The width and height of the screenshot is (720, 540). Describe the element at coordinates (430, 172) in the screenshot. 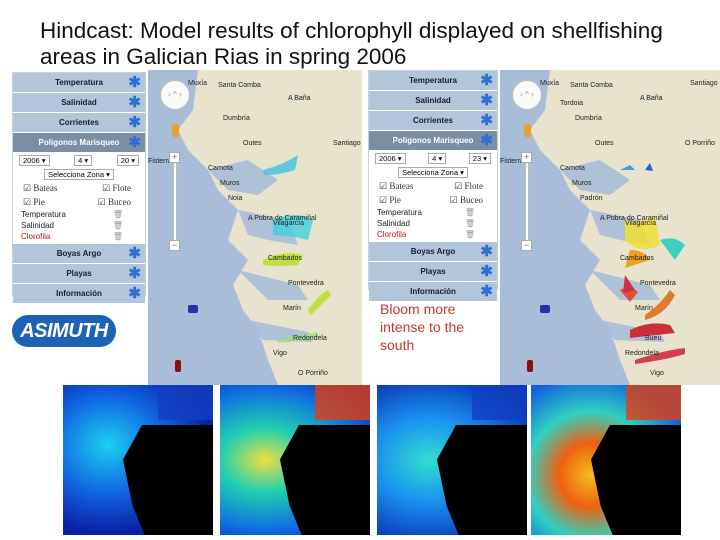

I see `select-value: Selecciona Zona` at that location.